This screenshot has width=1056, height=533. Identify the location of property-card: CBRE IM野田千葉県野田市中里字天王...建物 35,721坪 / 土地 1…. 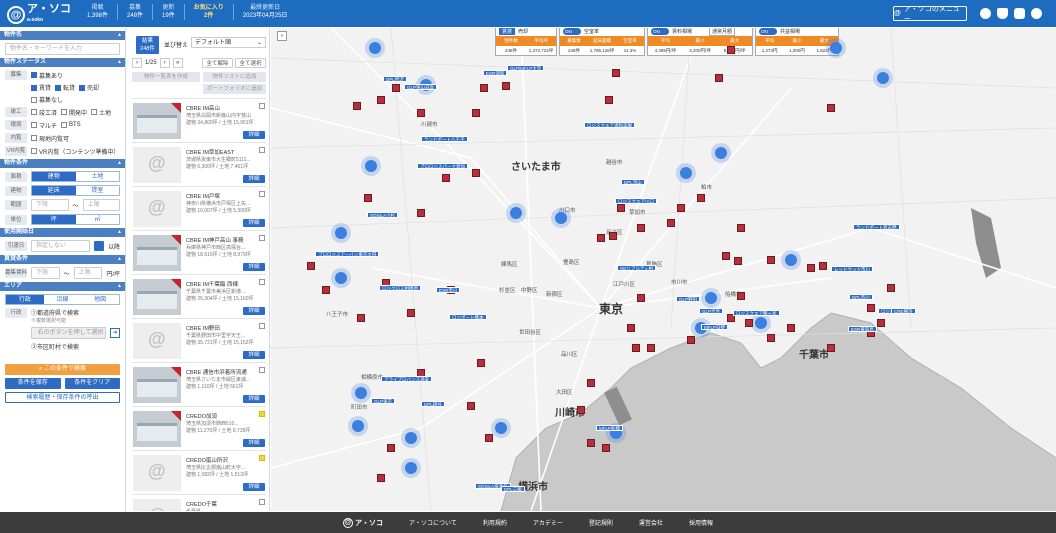
(199, 340).